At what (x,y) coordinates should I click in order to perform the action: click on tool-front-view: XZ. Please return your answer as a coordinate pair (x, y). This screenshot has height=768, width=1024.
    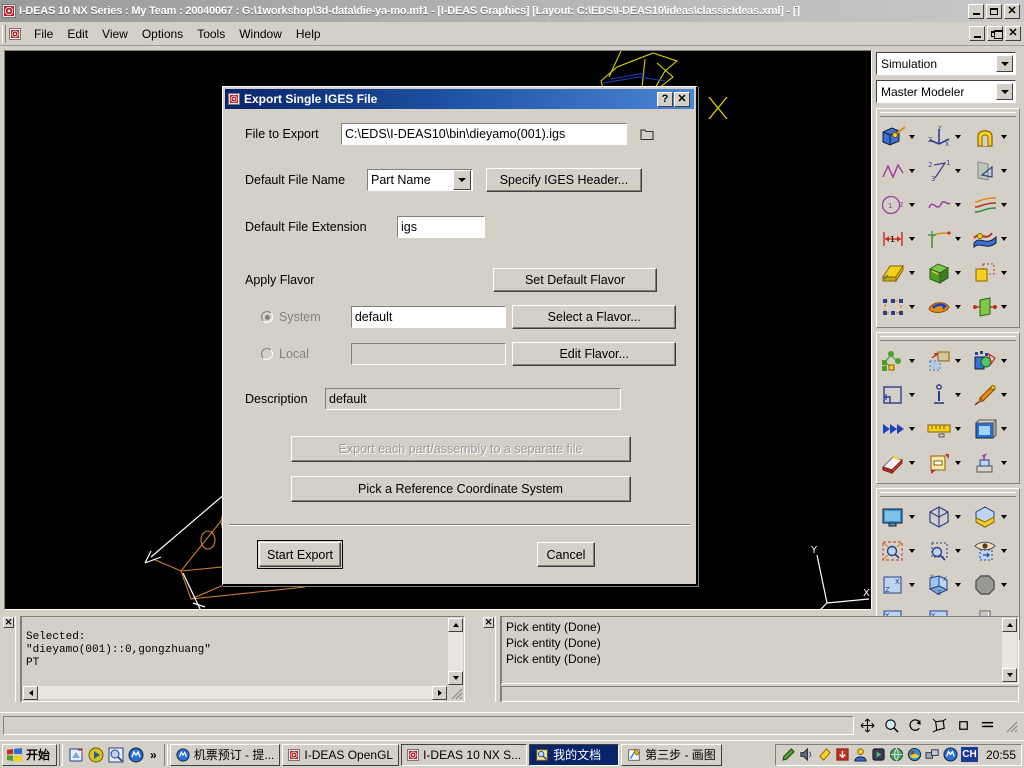
    Looking at the image, I should click on (901, 585).